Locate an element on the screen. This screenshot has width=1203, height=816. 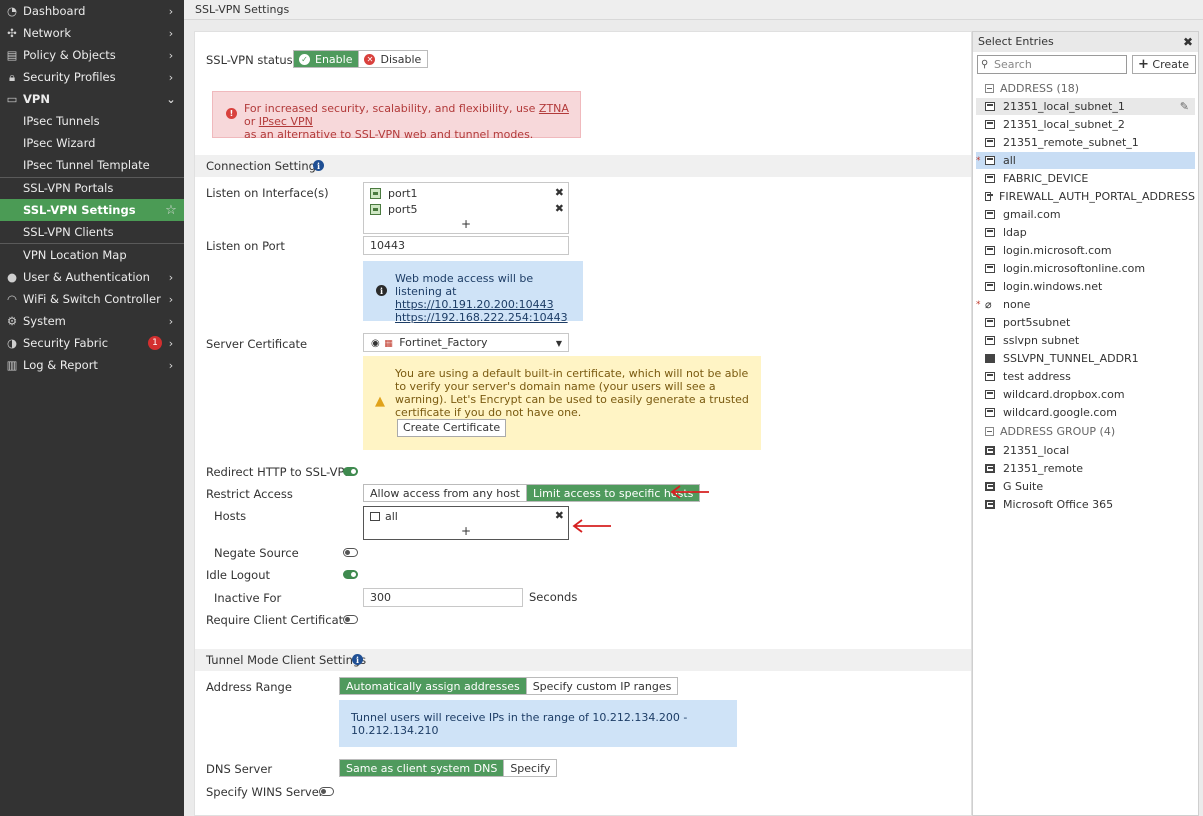
list-item: wildcard.google.com is located at coordinates (1085, 412).